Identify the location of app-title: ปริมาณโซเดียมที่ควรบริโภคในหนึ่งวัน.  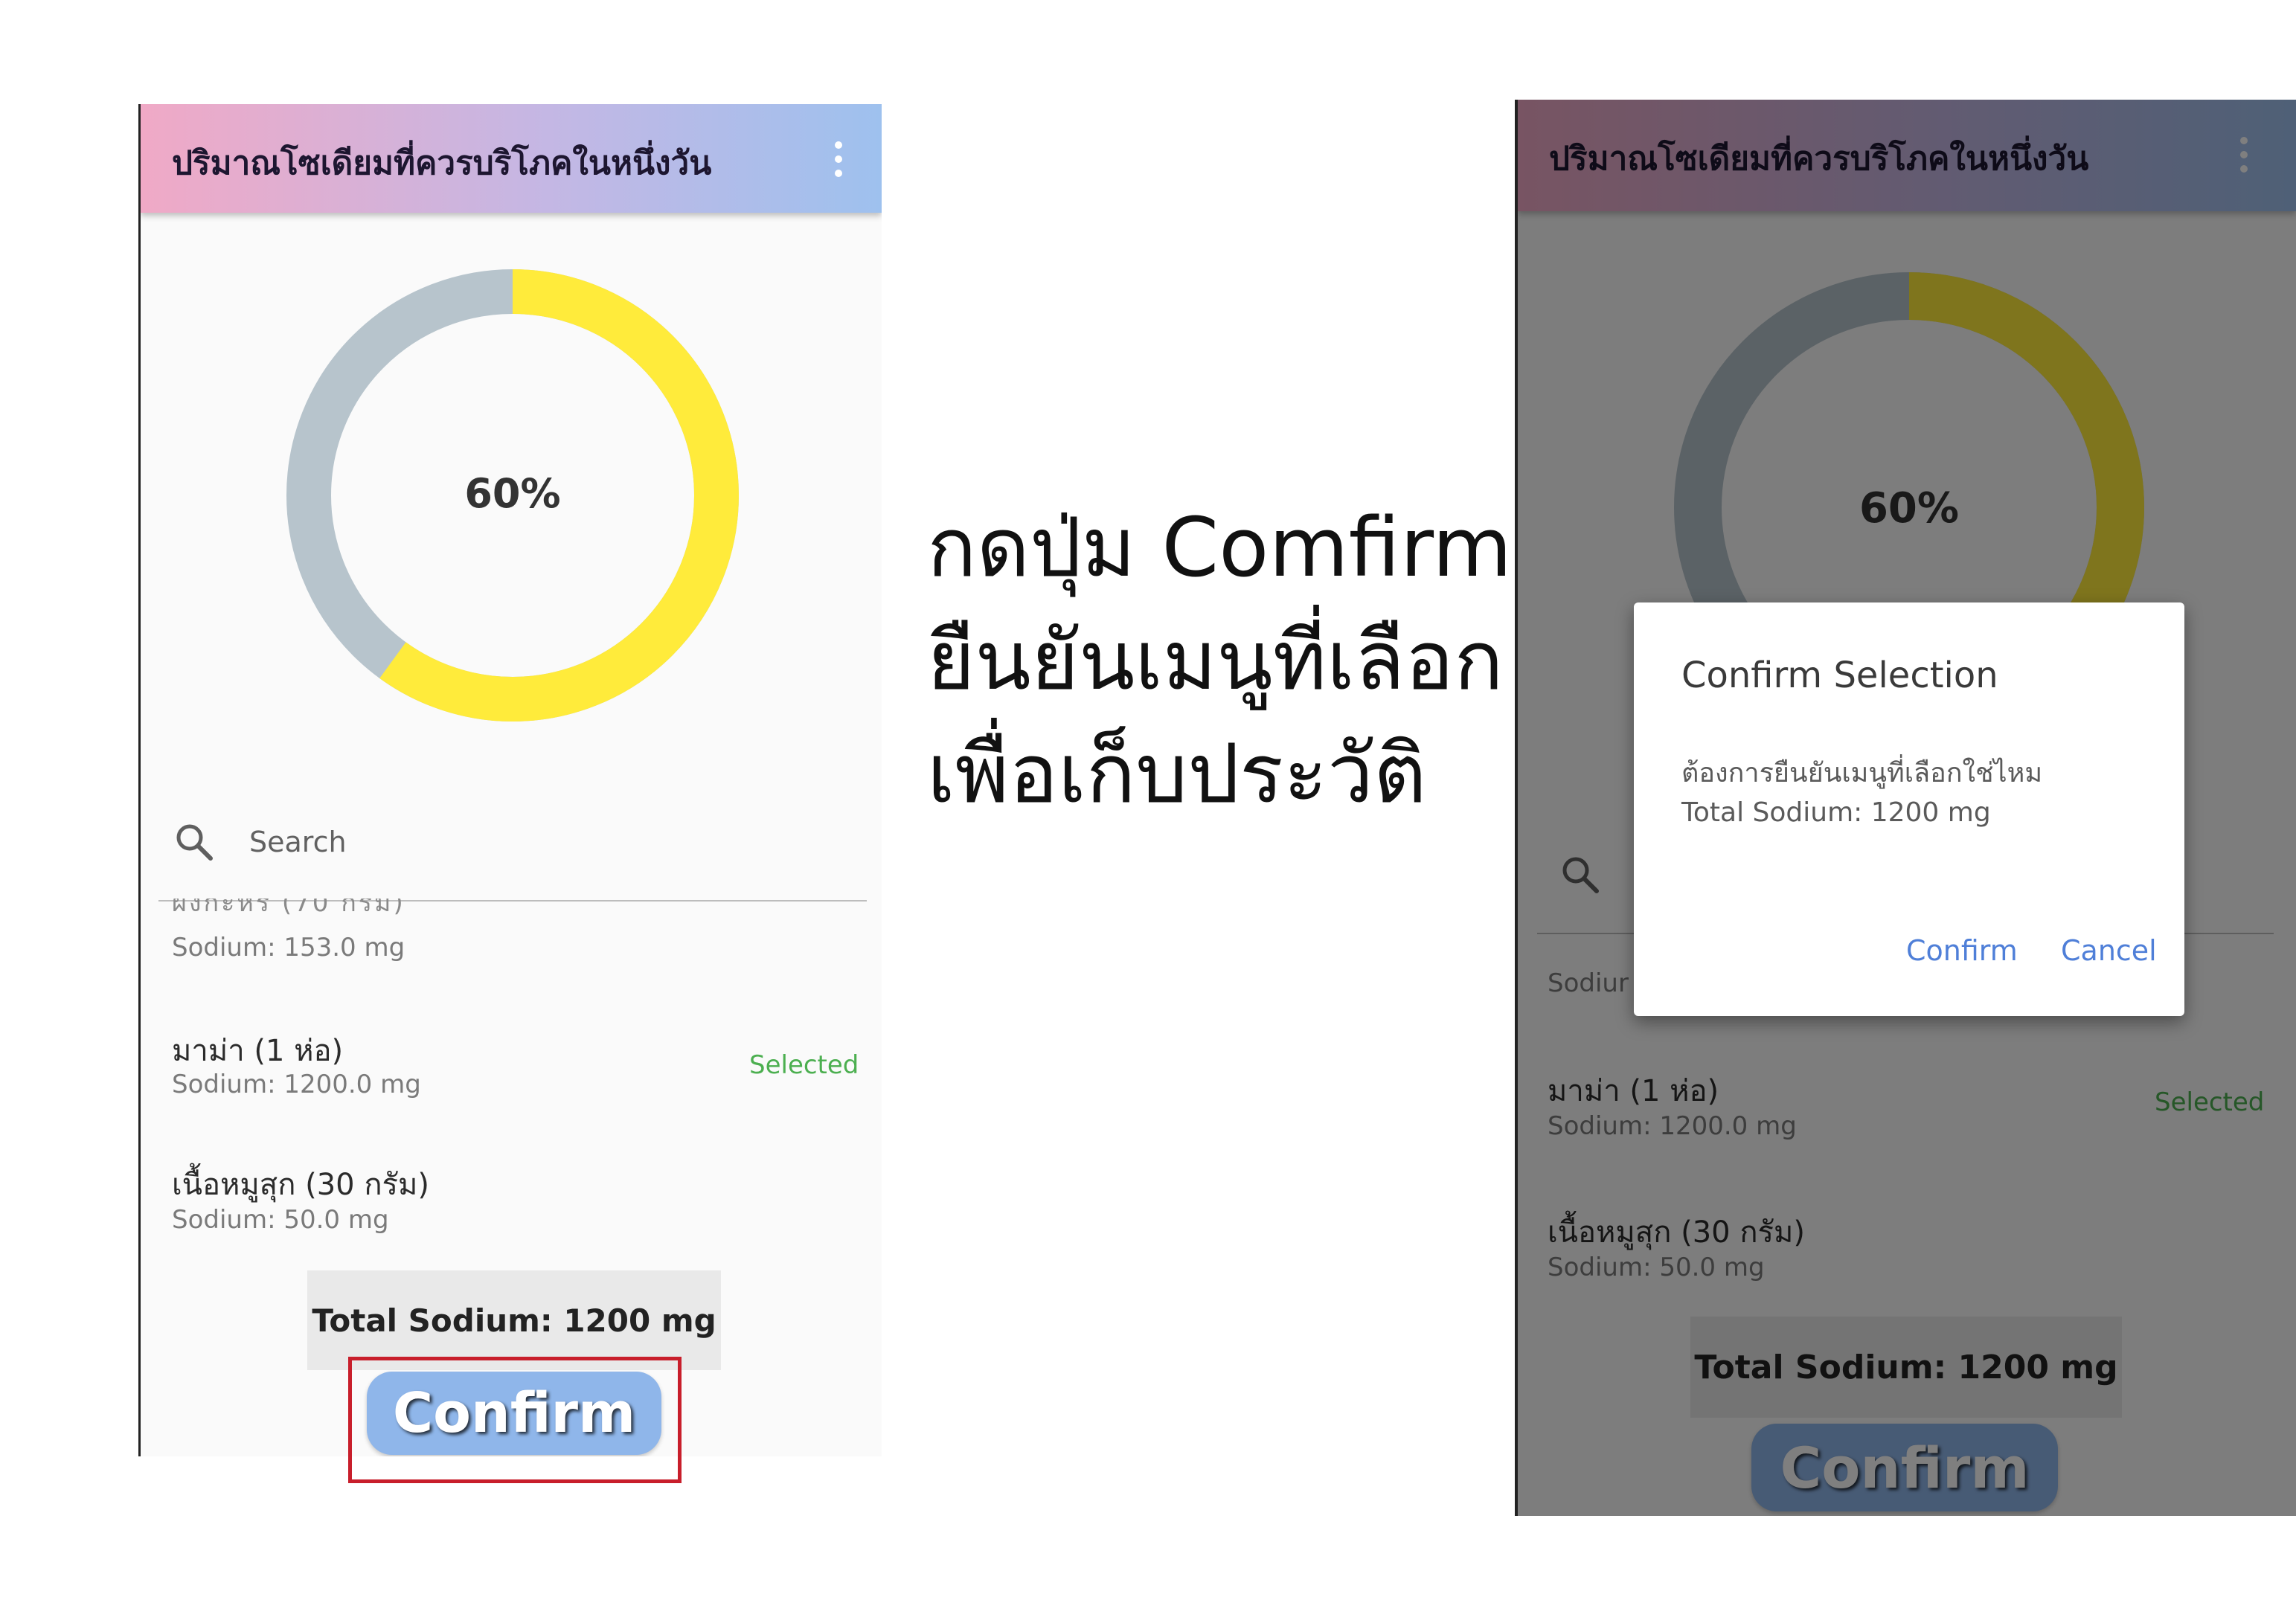
(442, 163).